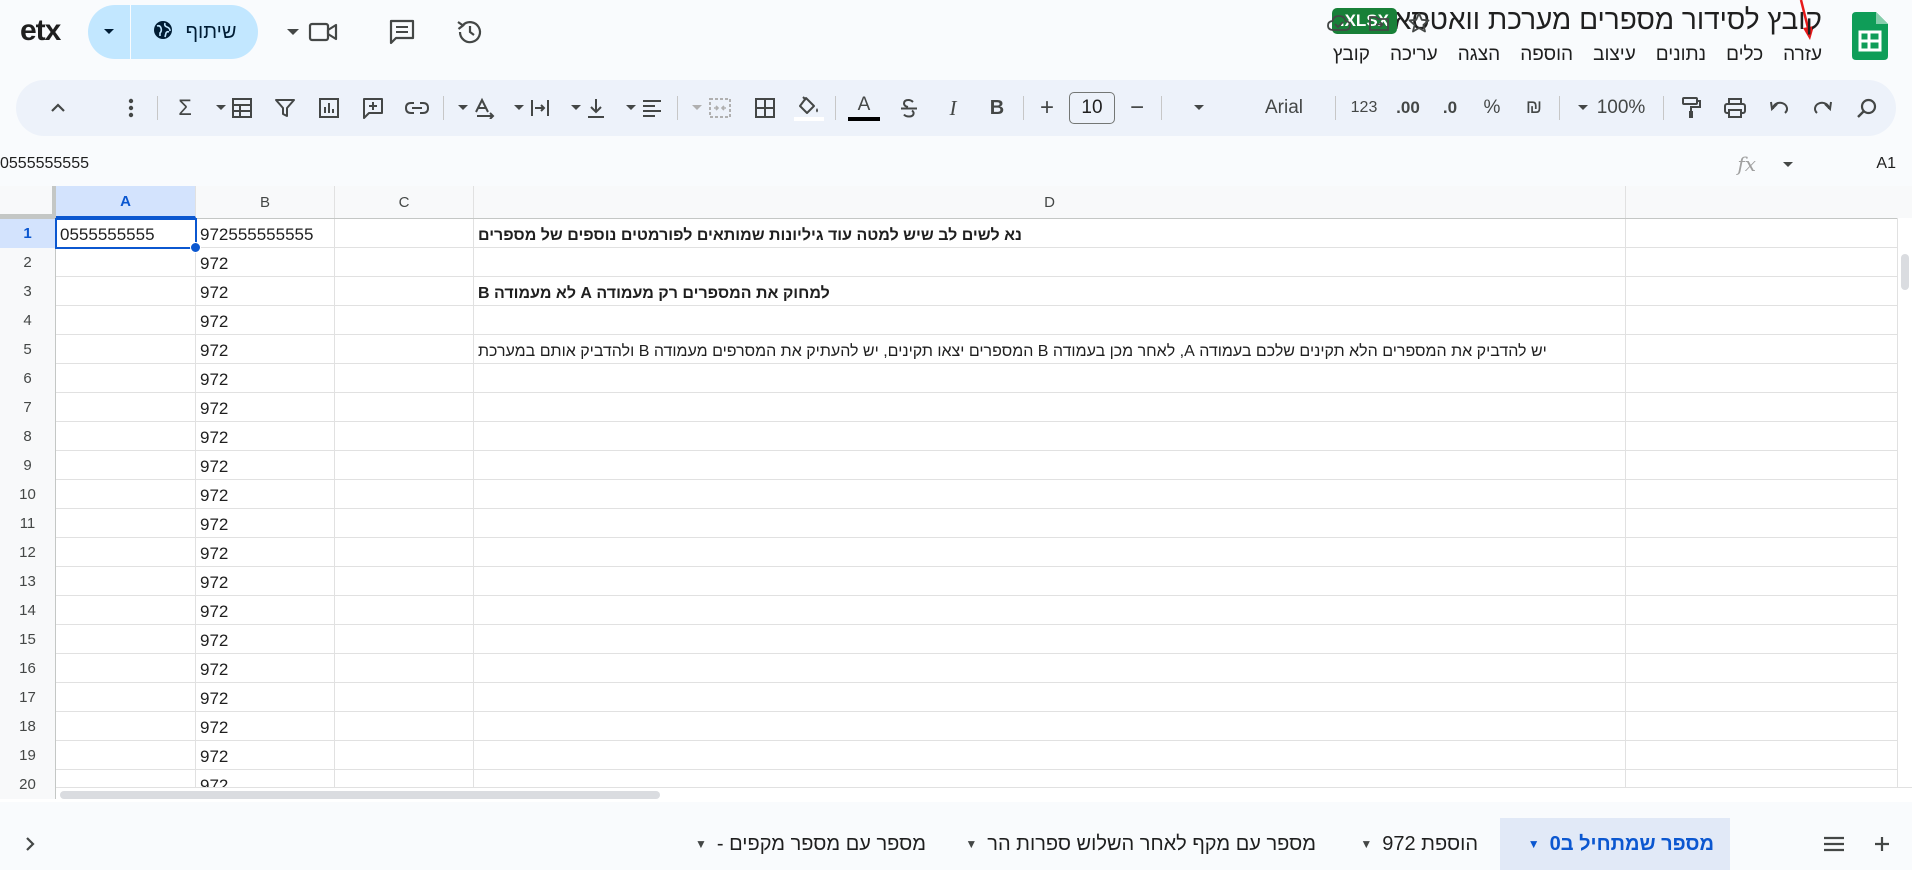  I want to click on row-header: 6, so click(28, 378).